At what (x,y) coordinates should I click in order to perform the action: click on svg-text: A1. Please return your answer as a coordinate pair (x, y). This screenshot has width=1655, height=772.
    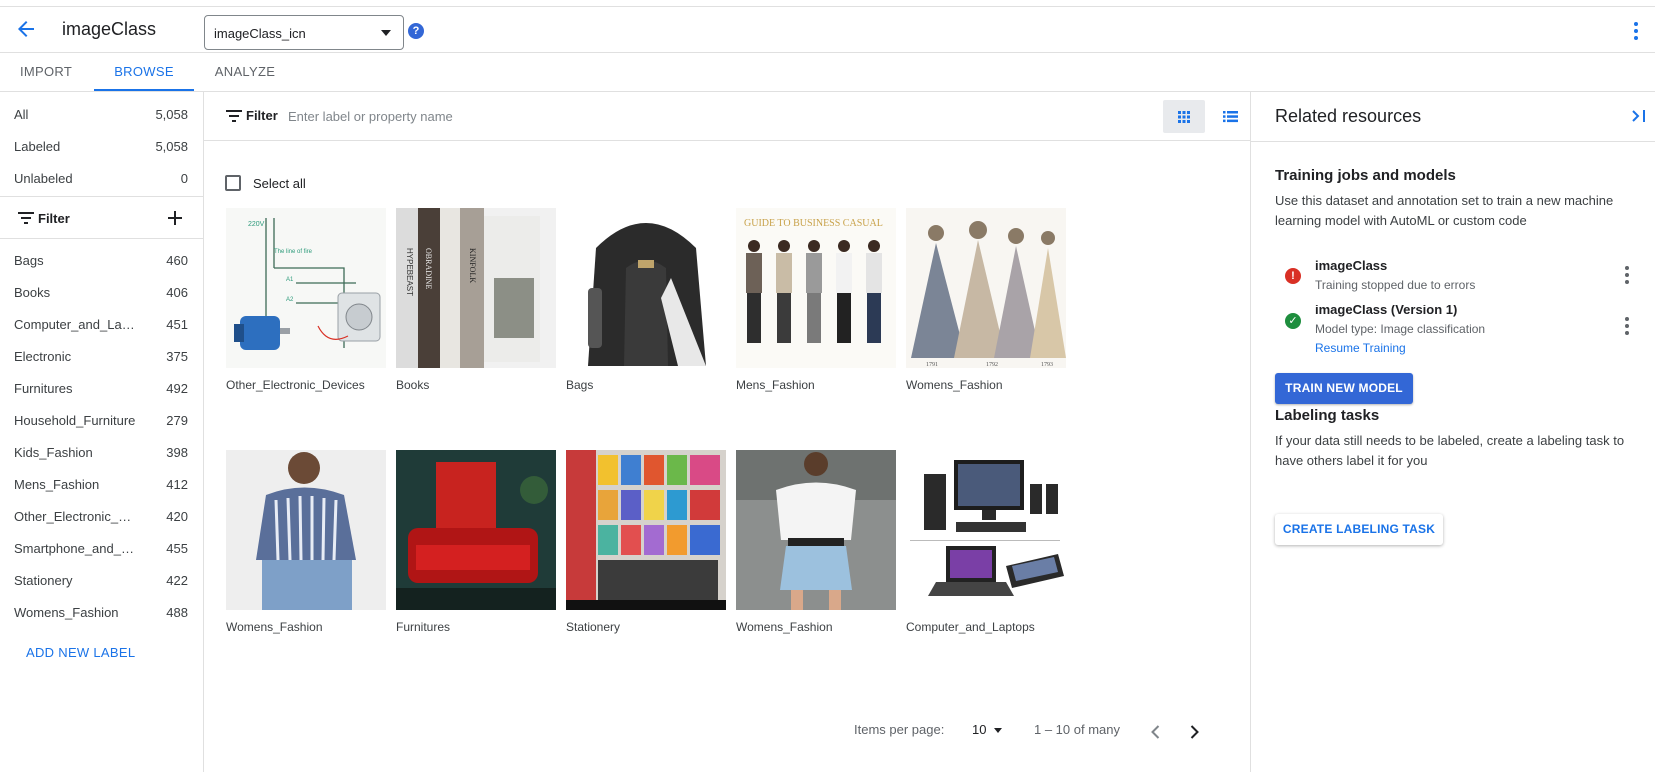
    Looking at the image, I should click on (290, 280).